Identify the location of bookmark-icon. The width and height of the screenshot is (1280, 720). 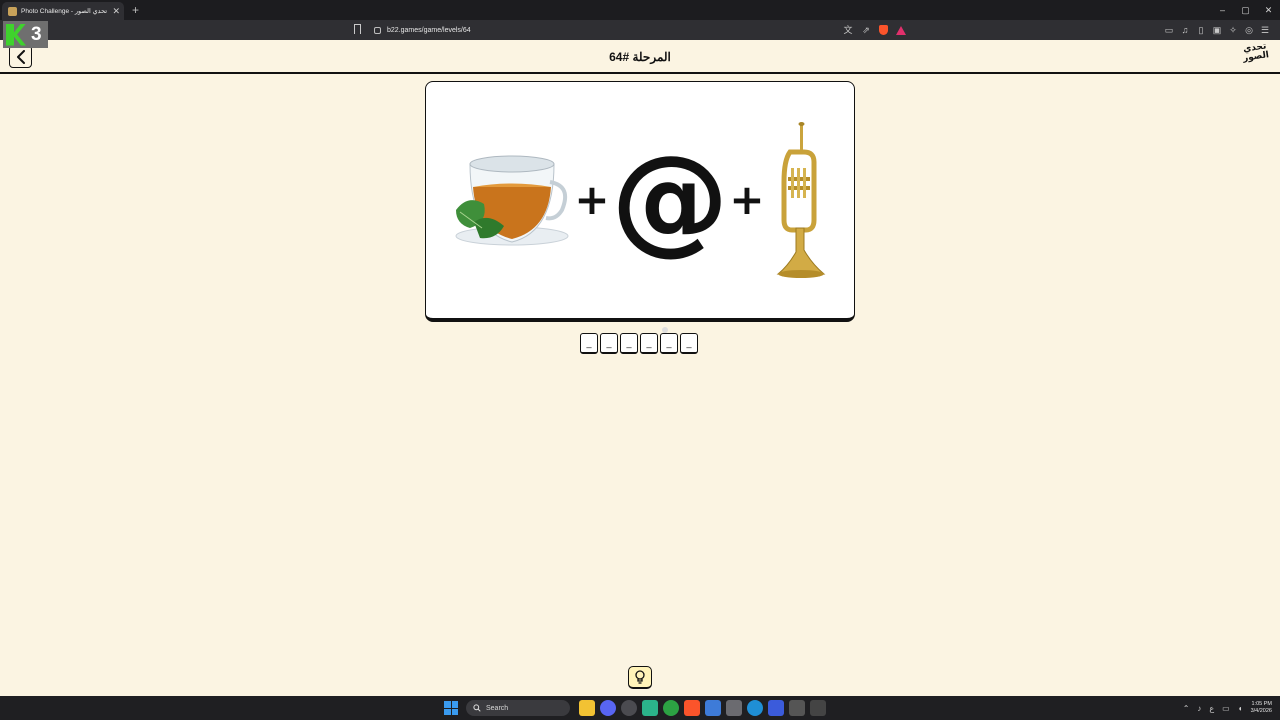
(357, 29).